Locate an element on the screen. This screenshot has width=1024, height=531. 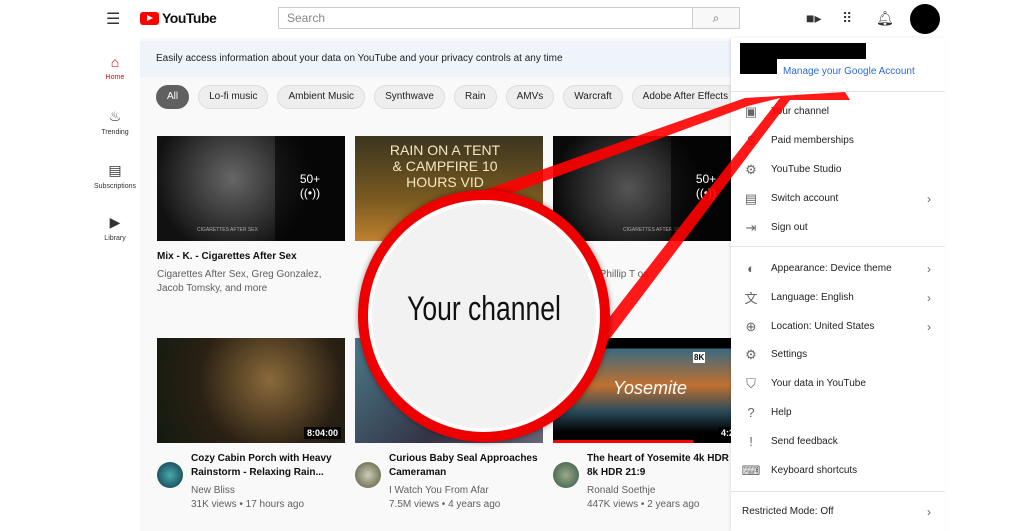
shield-icon: ⛉ is located at coordinates (751, 383).